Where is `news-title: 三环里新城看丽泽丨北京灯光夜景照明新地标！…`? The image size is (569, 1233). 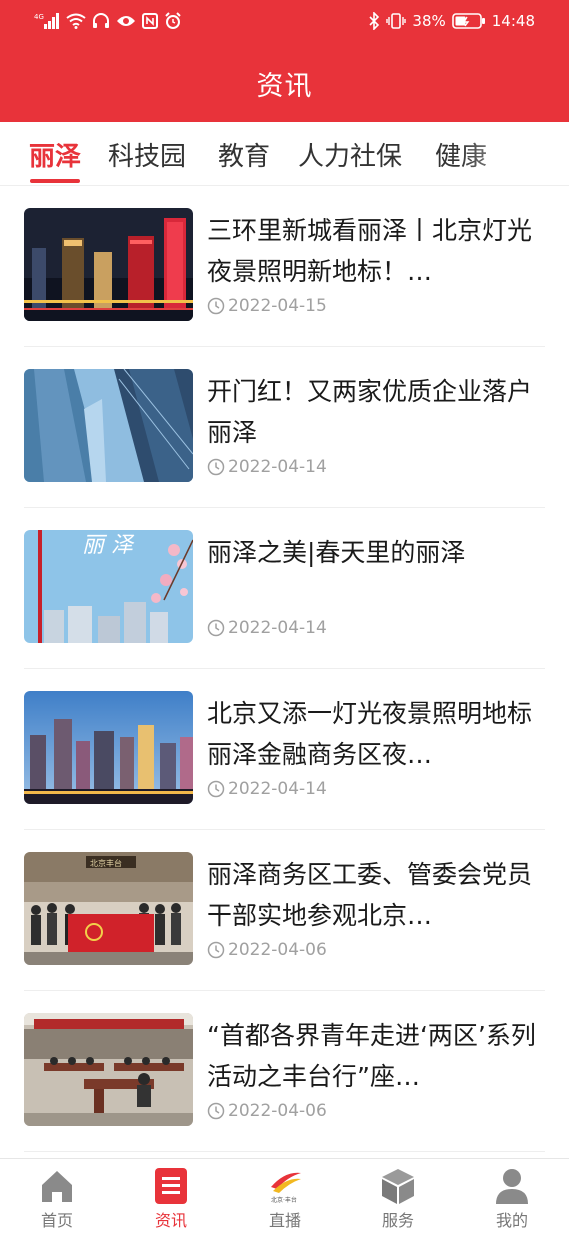 news-title: 三环里新城看丽泽丨北京灯光夜景照明新地标！… is located at coordinates (370, 251).